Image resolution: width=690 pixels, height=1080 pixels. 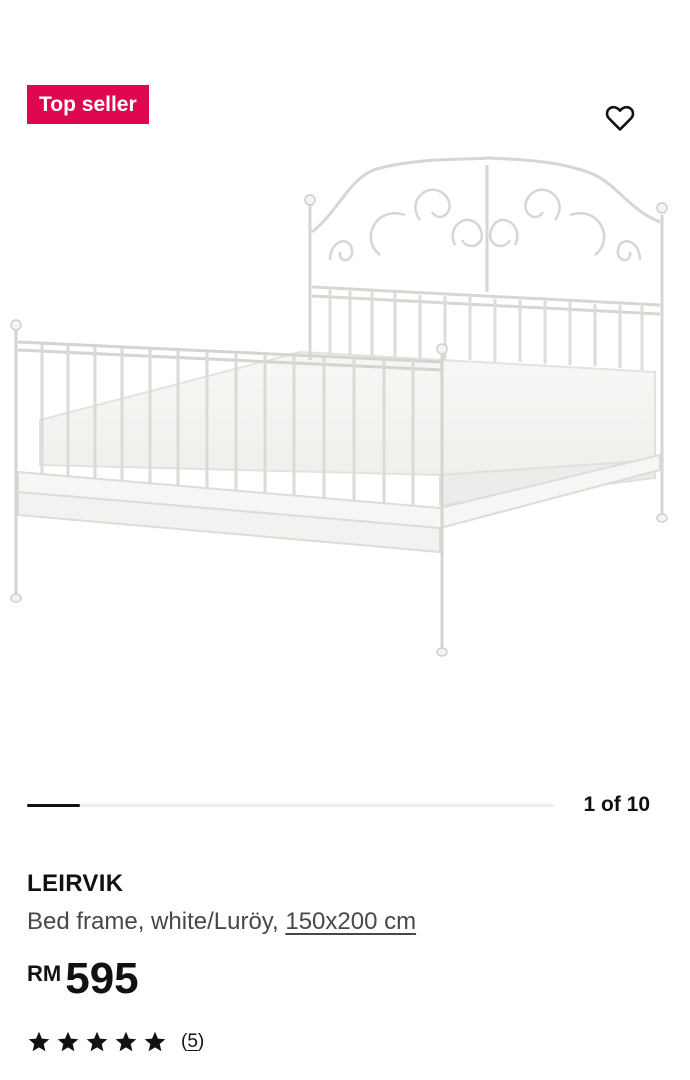 What do you see at coordinates (350, 921) in the screenshot?
I see `size-link: 150x200 cm` at bounding box center [350, 921].